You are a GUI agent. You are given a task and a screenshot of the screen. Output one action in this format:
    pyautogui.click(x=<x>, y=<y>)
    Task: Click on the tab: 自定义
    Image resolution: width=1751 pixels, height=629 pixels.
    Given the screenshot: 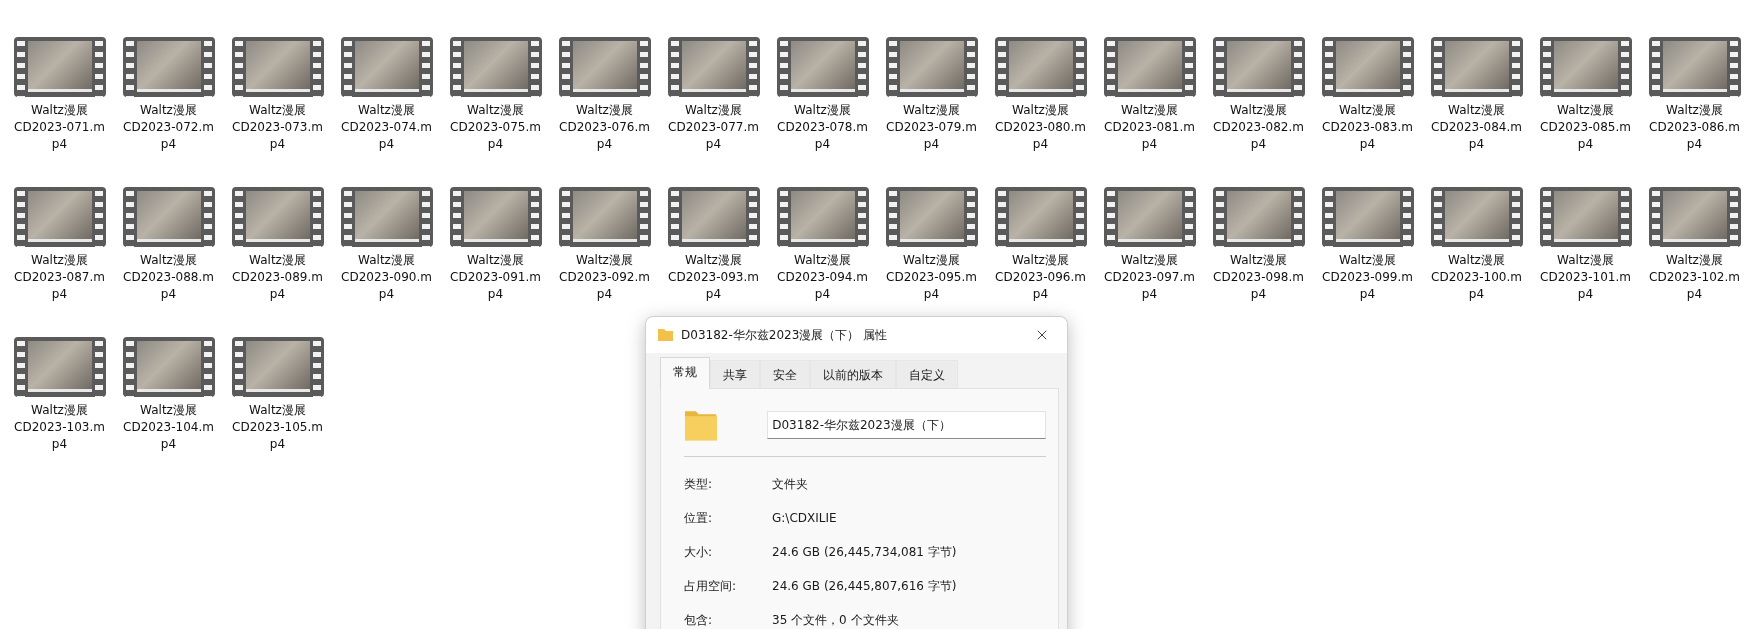 What is the action you would take?
    pyautogui.click(x=927, y=374)
    